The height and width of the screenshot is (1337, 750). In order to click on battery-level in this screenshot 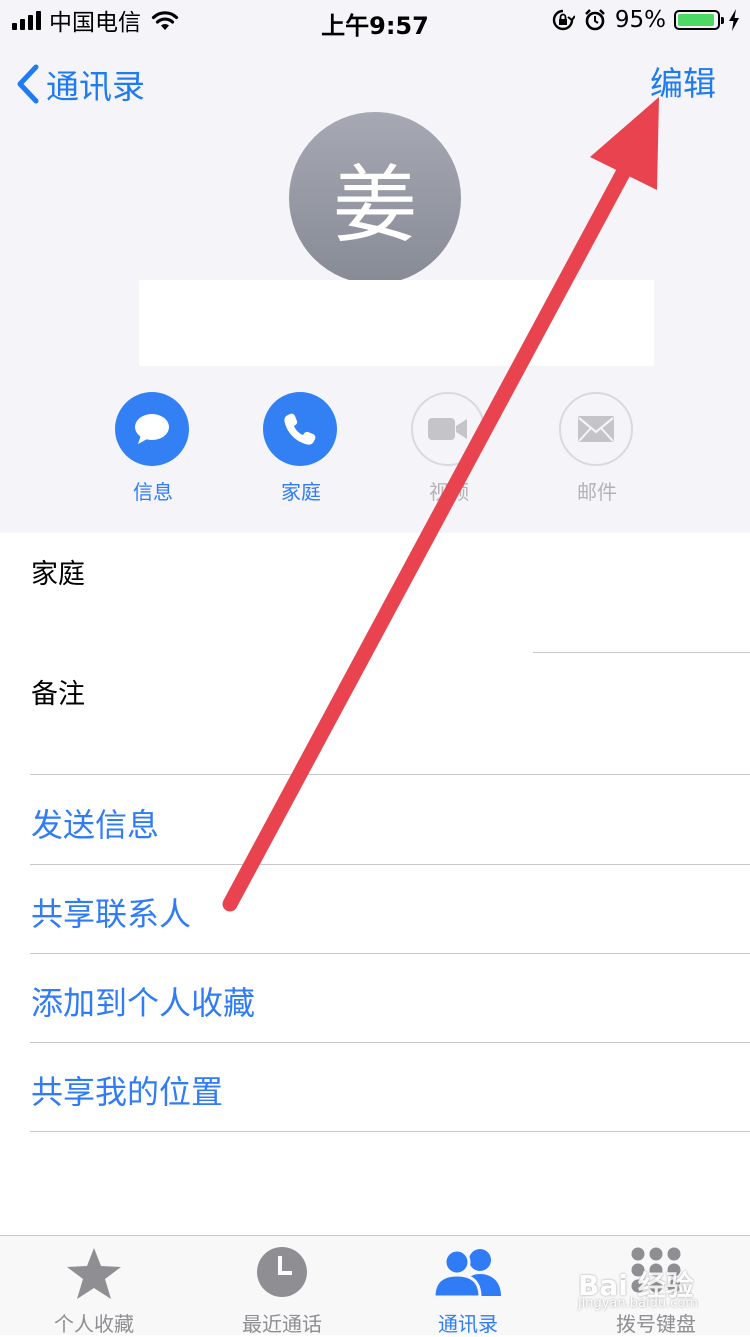, I will do `click(696, 20)`.